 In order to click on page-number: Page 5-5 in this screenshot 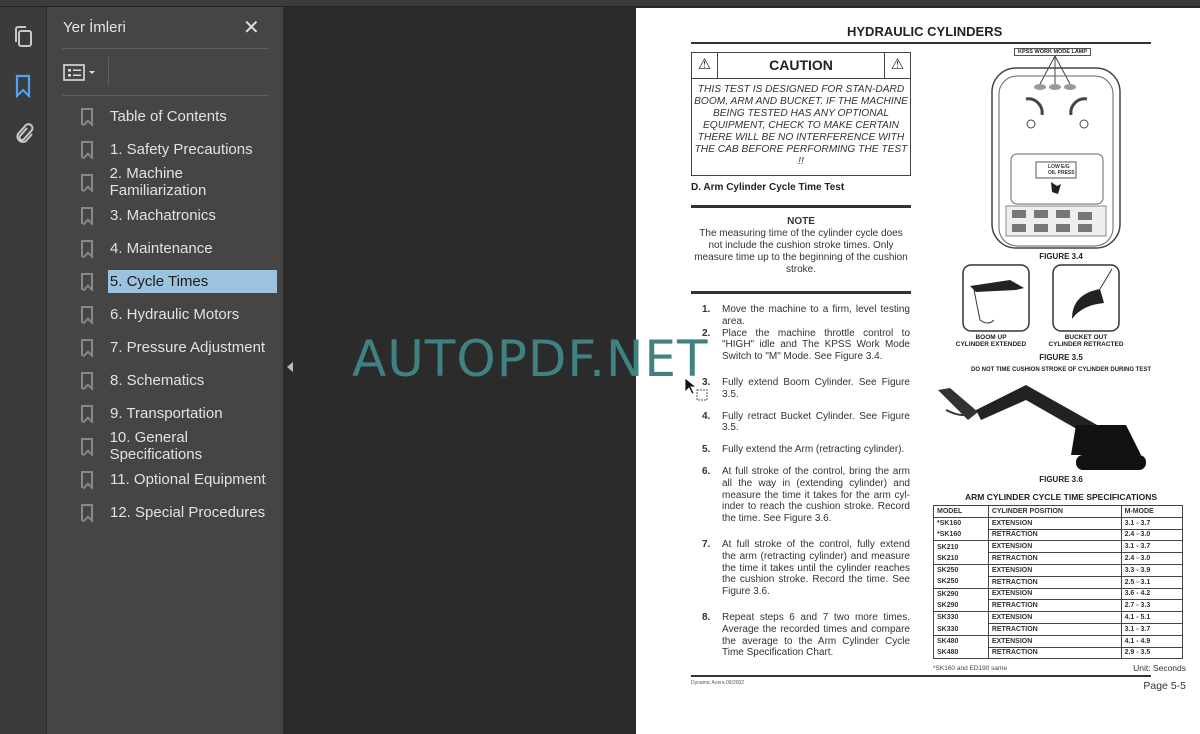, I will do `click(1164, 686)`.